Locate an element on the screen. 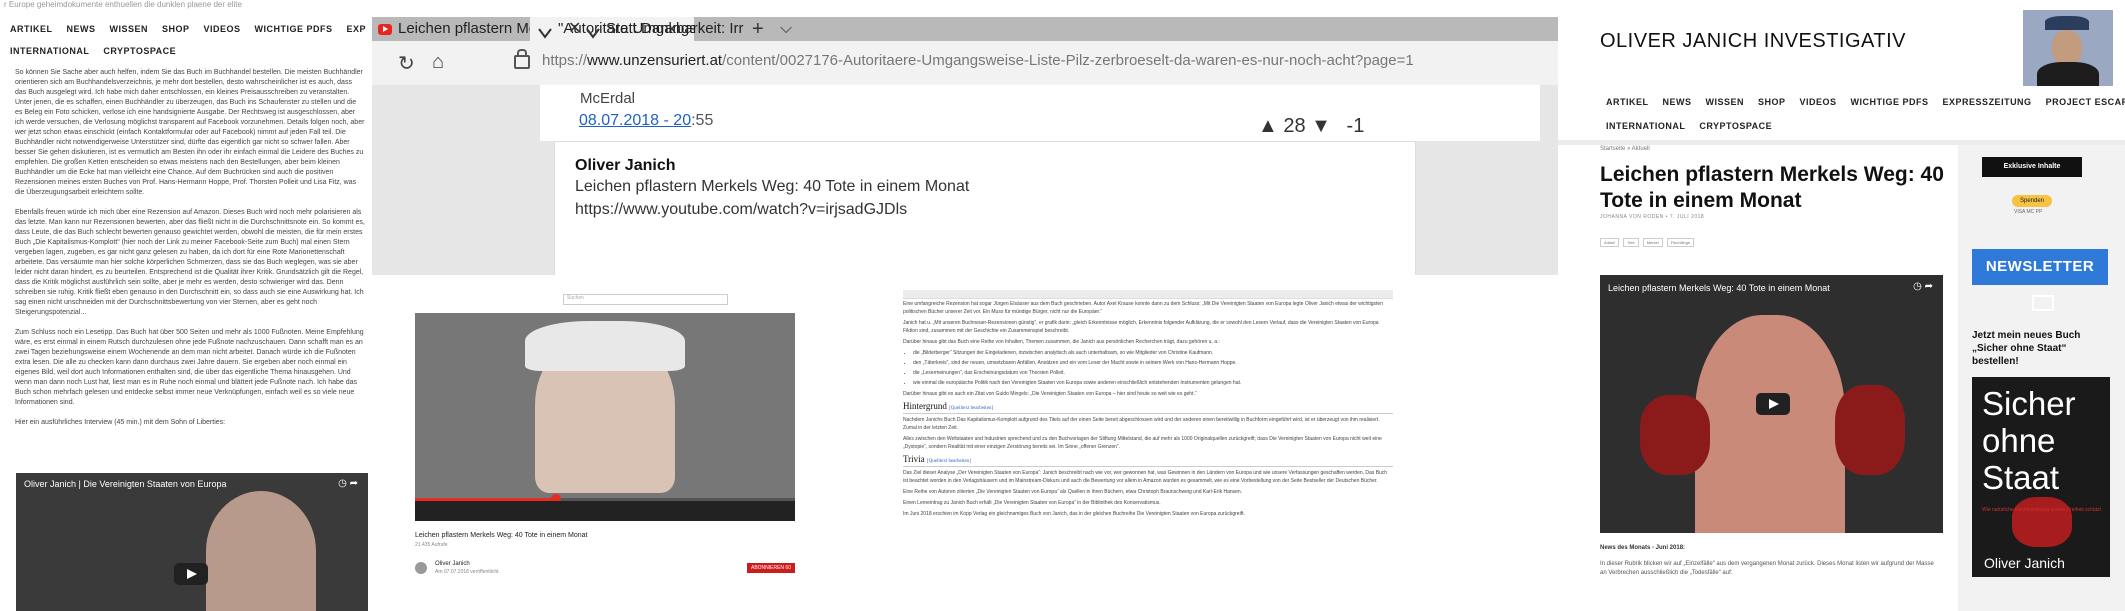  tag-chip: Tote is located at coordinates (1631, 242).